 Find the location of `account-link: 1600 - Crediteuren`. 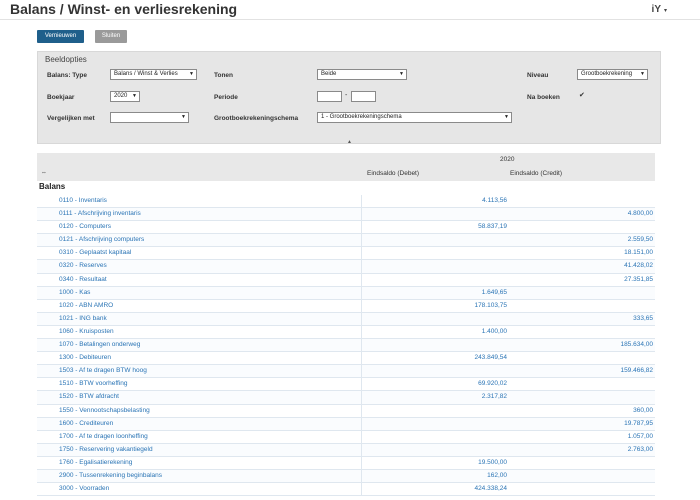

account-link: 1600 - Crediteuren is located at coordinates (86, 423).